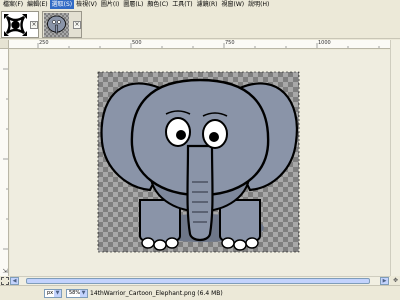  Describe the element at coordinates (5, 272) in the screenshot. I see `quick-mask-icon: ⇲` at that location.